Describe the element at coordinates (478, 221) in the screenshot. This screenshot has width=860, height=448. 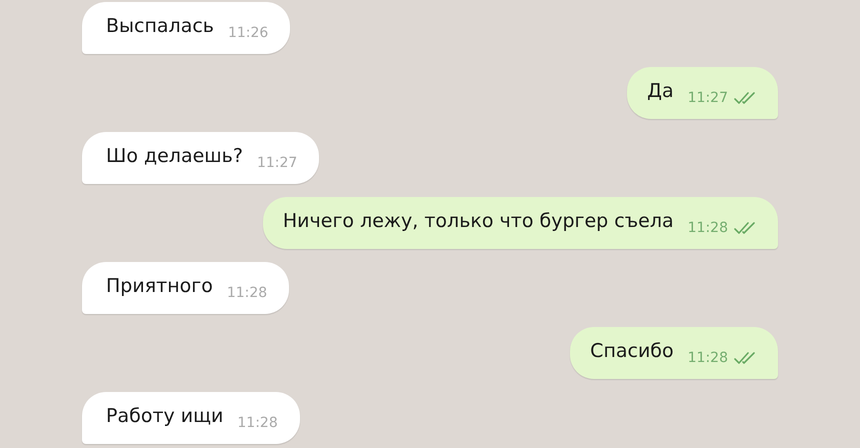
I see `message-text: Ничего лежу, только что бургер съела` at that location.